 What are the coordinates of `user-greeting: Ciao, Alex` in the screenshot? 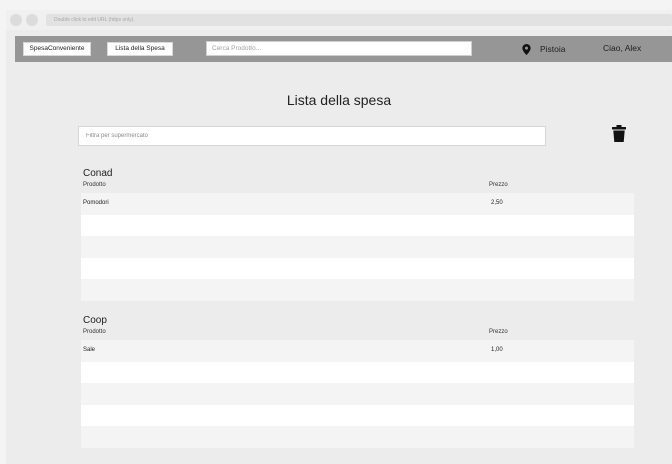 It's located at (622, 48).